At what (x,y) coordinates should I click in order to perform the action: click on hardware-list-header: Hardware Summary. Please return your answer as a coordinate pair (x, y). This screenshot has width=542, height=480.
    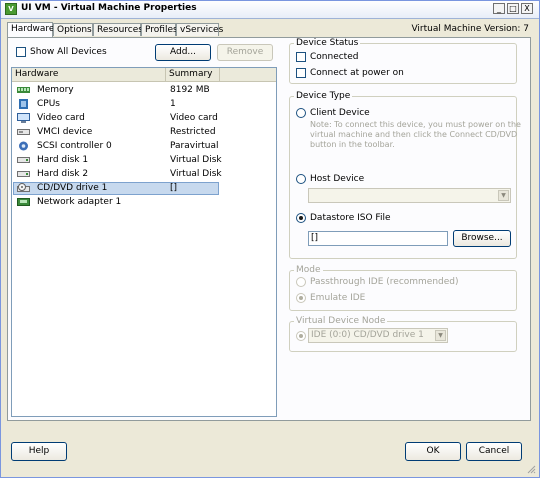
    Looking at the image, I should click on (144, 75).